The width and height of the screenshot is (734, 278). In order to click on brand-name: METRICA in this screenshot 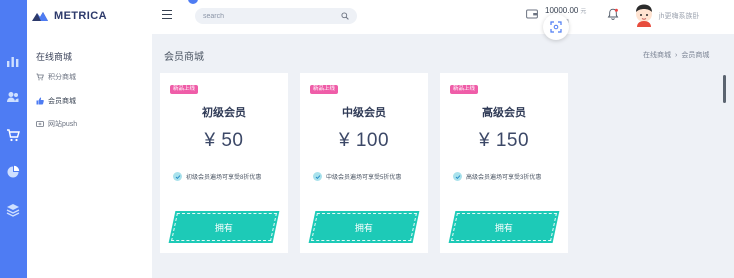, I will do `click(80, 16)`.